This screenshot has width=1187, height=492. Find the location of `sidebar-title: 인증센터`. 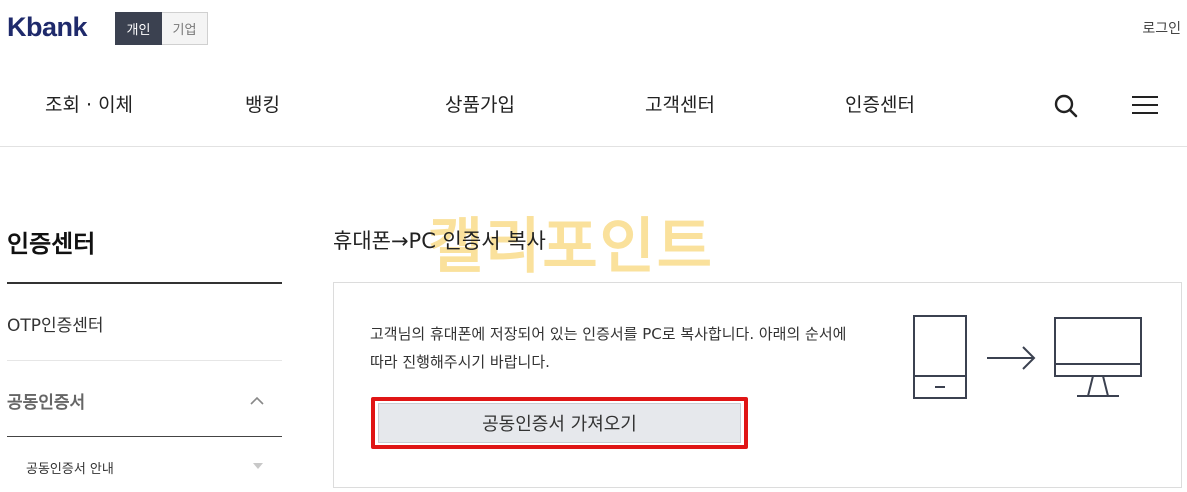

sidebar-title: 인증센터 is located at coordinates (51, 244).